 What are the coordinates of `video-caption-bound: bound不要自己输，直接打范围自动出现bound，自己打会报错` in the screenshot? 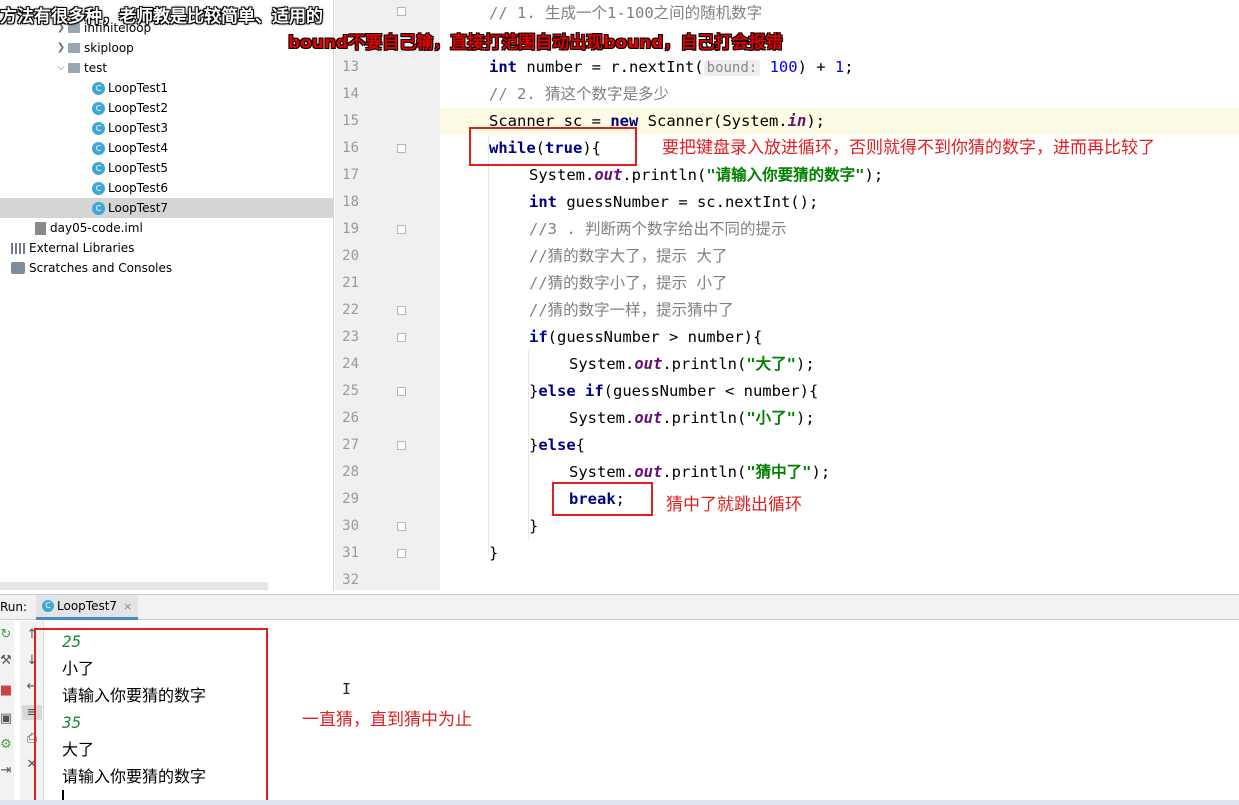 It's located at (535, 43).